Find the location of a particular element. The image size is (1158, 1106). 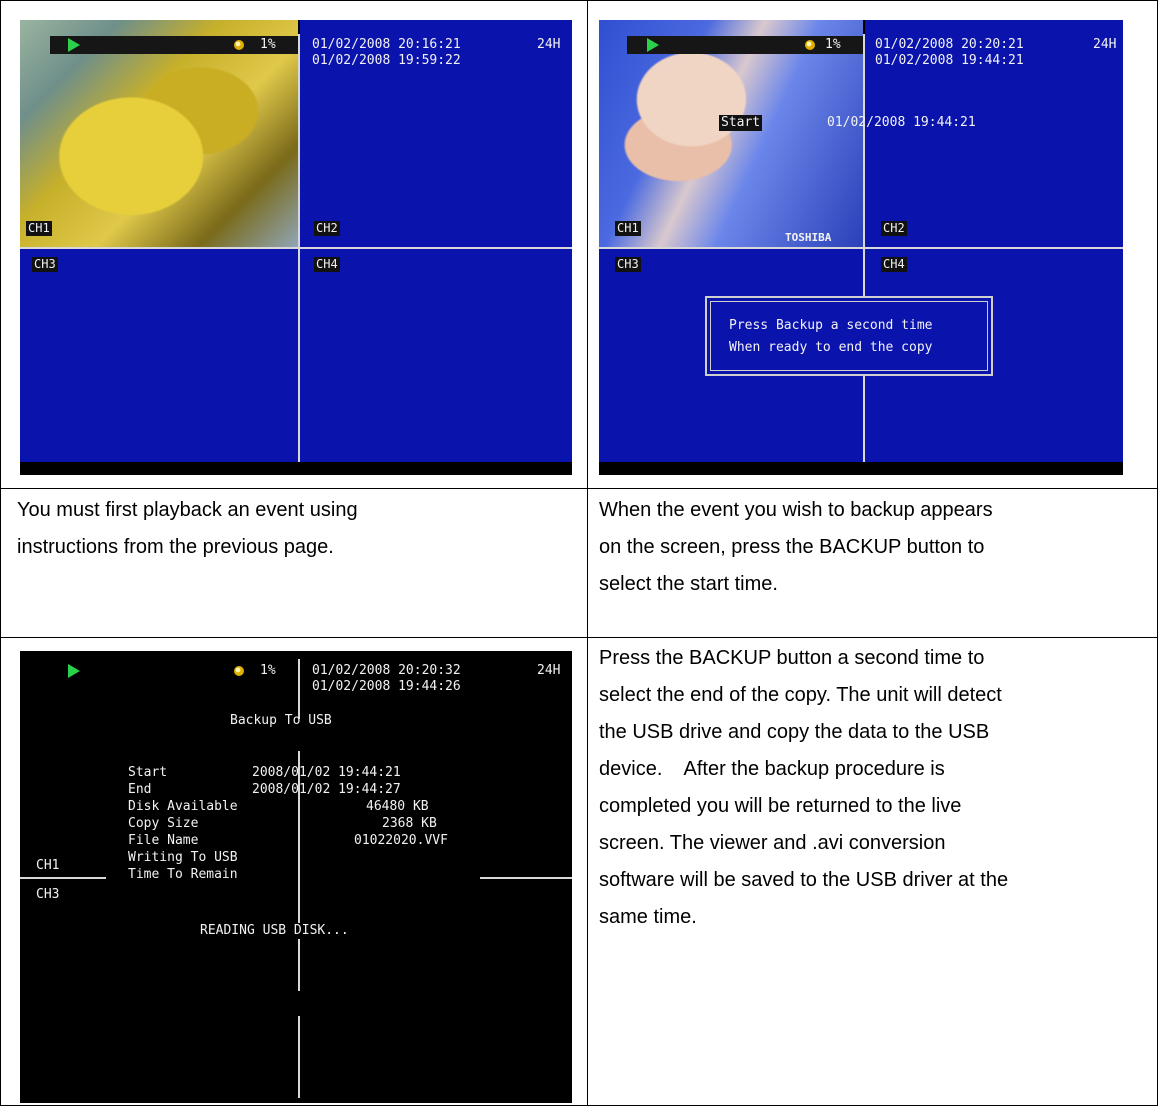

table-border-top is located at coordinates (579, 0).